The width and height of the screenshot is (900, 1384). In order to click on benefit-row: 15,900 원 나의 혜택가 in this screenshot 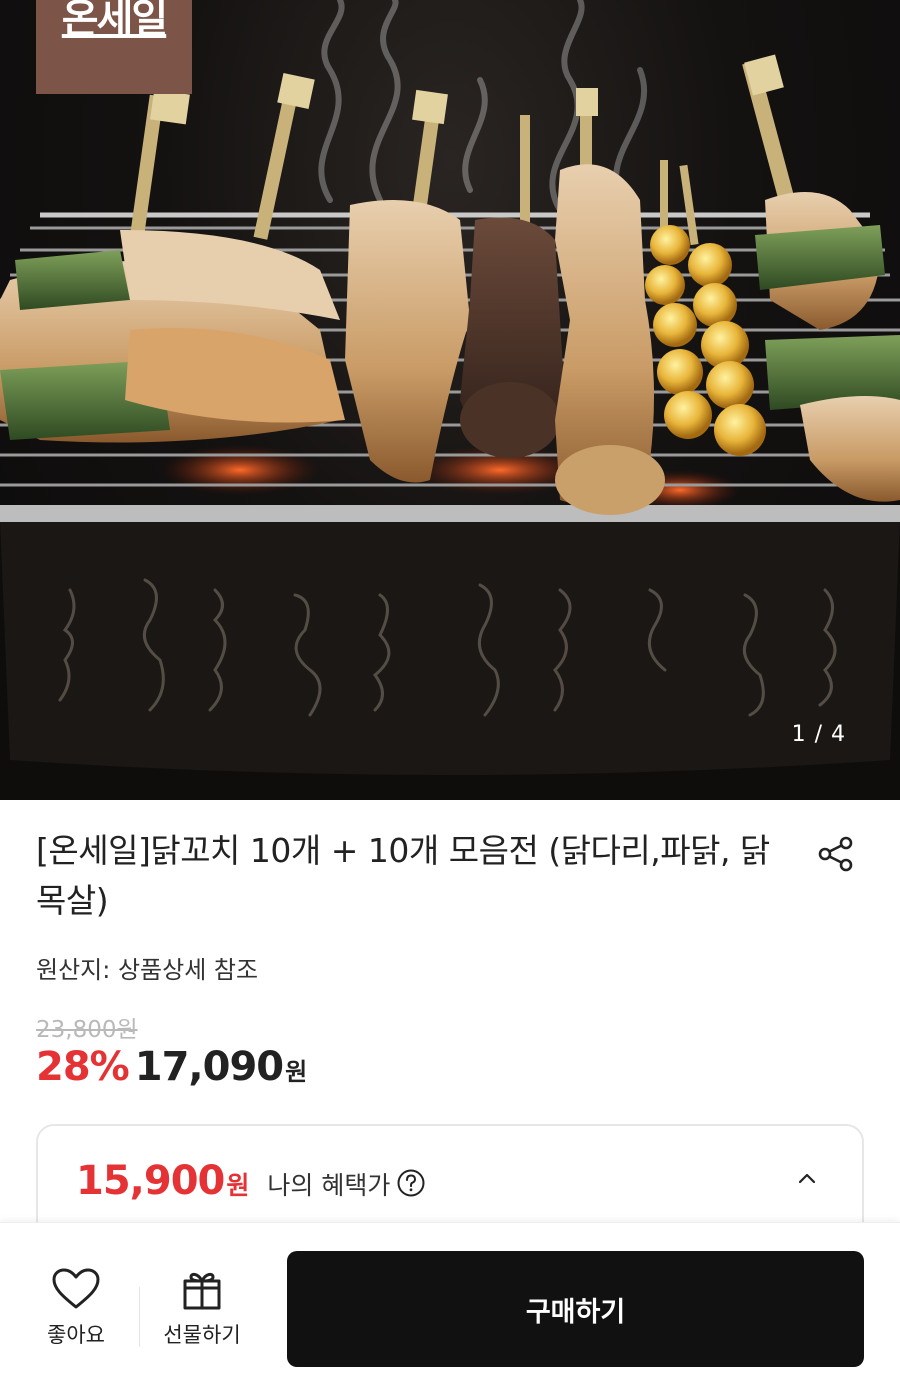, I will do `click(251, 1181)`.